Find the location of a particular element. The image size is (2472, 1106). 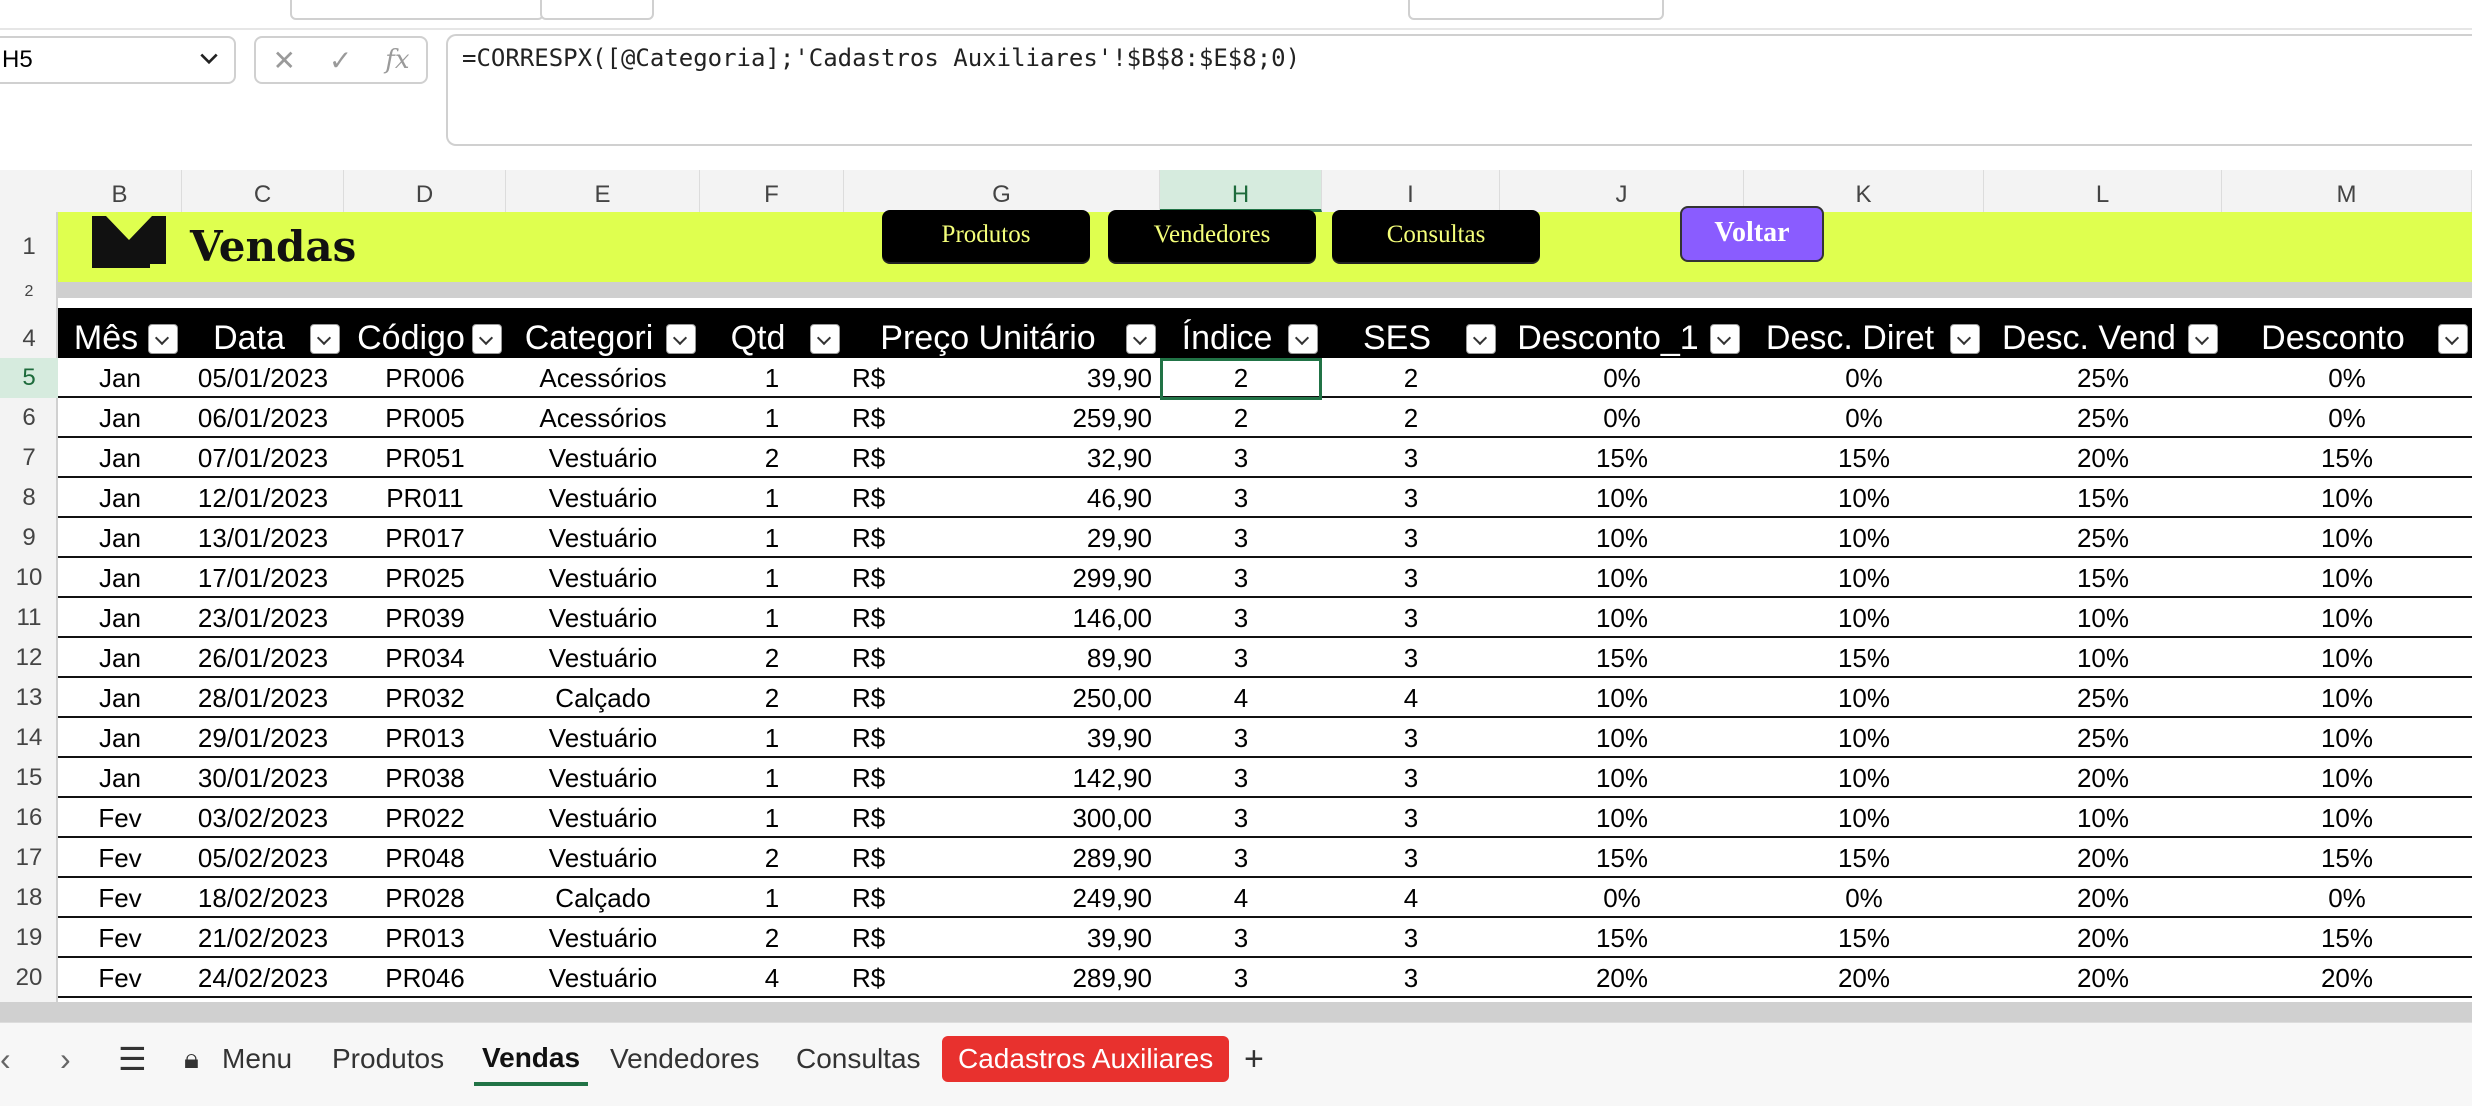

vendedores-button: Vendedores is located at coordinates (1212, 236).